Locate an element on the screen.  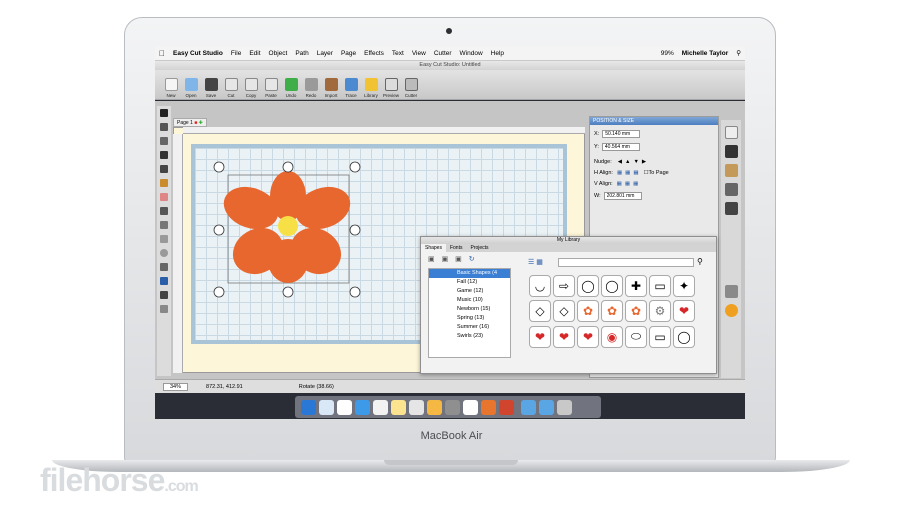
star-shape-icon: ✦ is located at coordinates (684, 286).